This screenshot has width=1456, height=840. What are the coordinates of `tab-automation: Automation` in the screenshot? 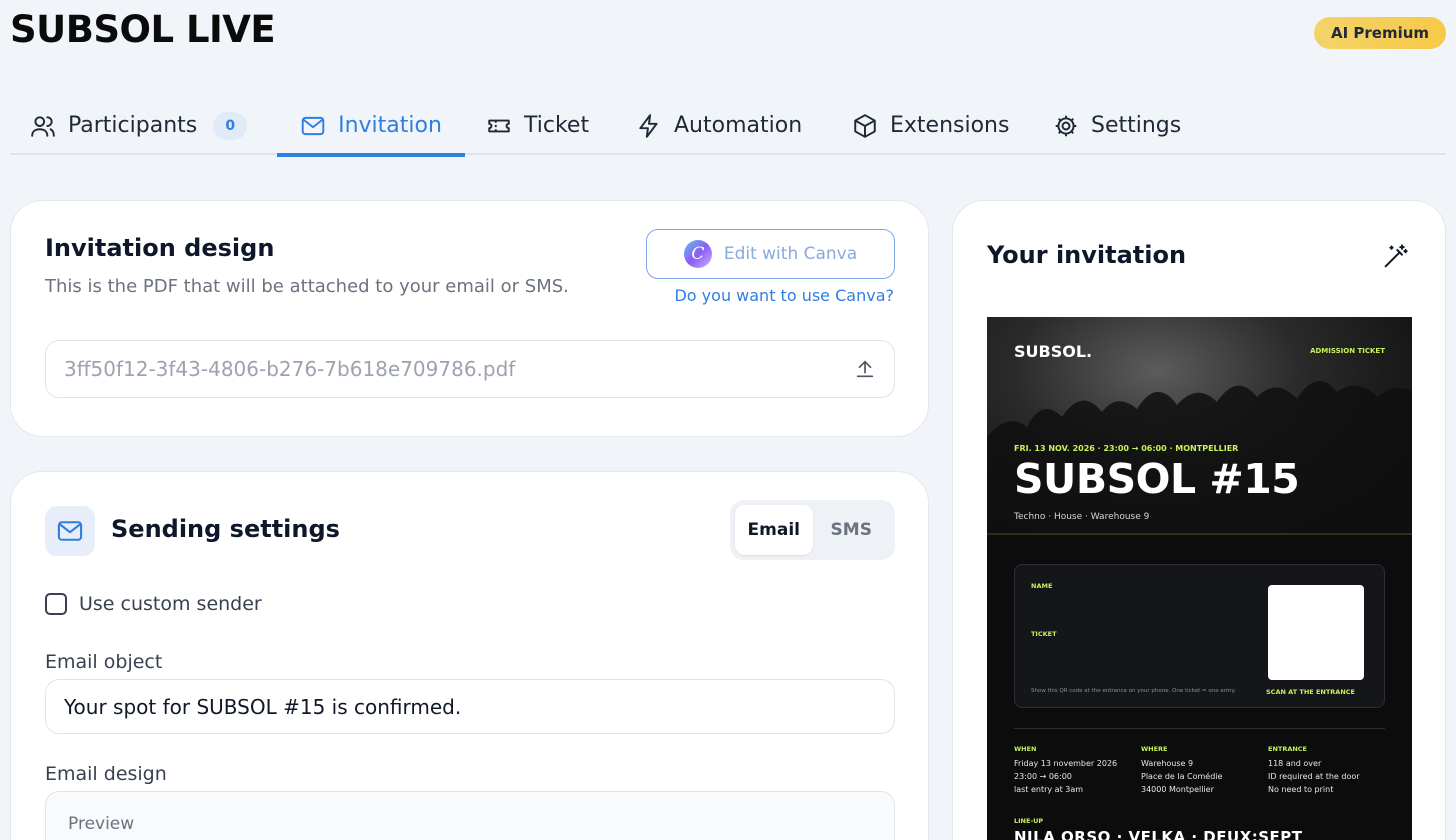 It's located at (719, 125).